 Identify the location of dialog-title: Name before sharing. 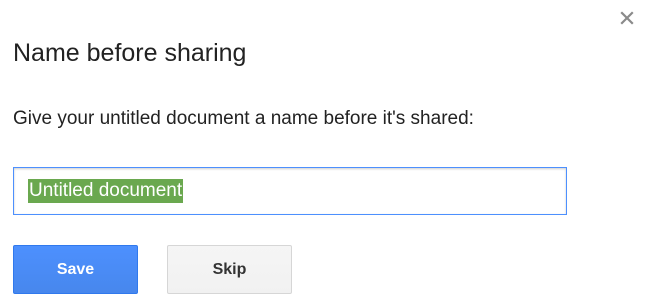
(130, 53).